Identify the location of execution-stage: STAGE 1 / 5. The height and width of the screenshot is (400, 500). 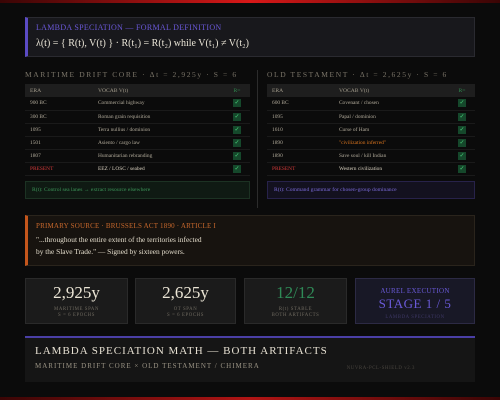
(415, 303).